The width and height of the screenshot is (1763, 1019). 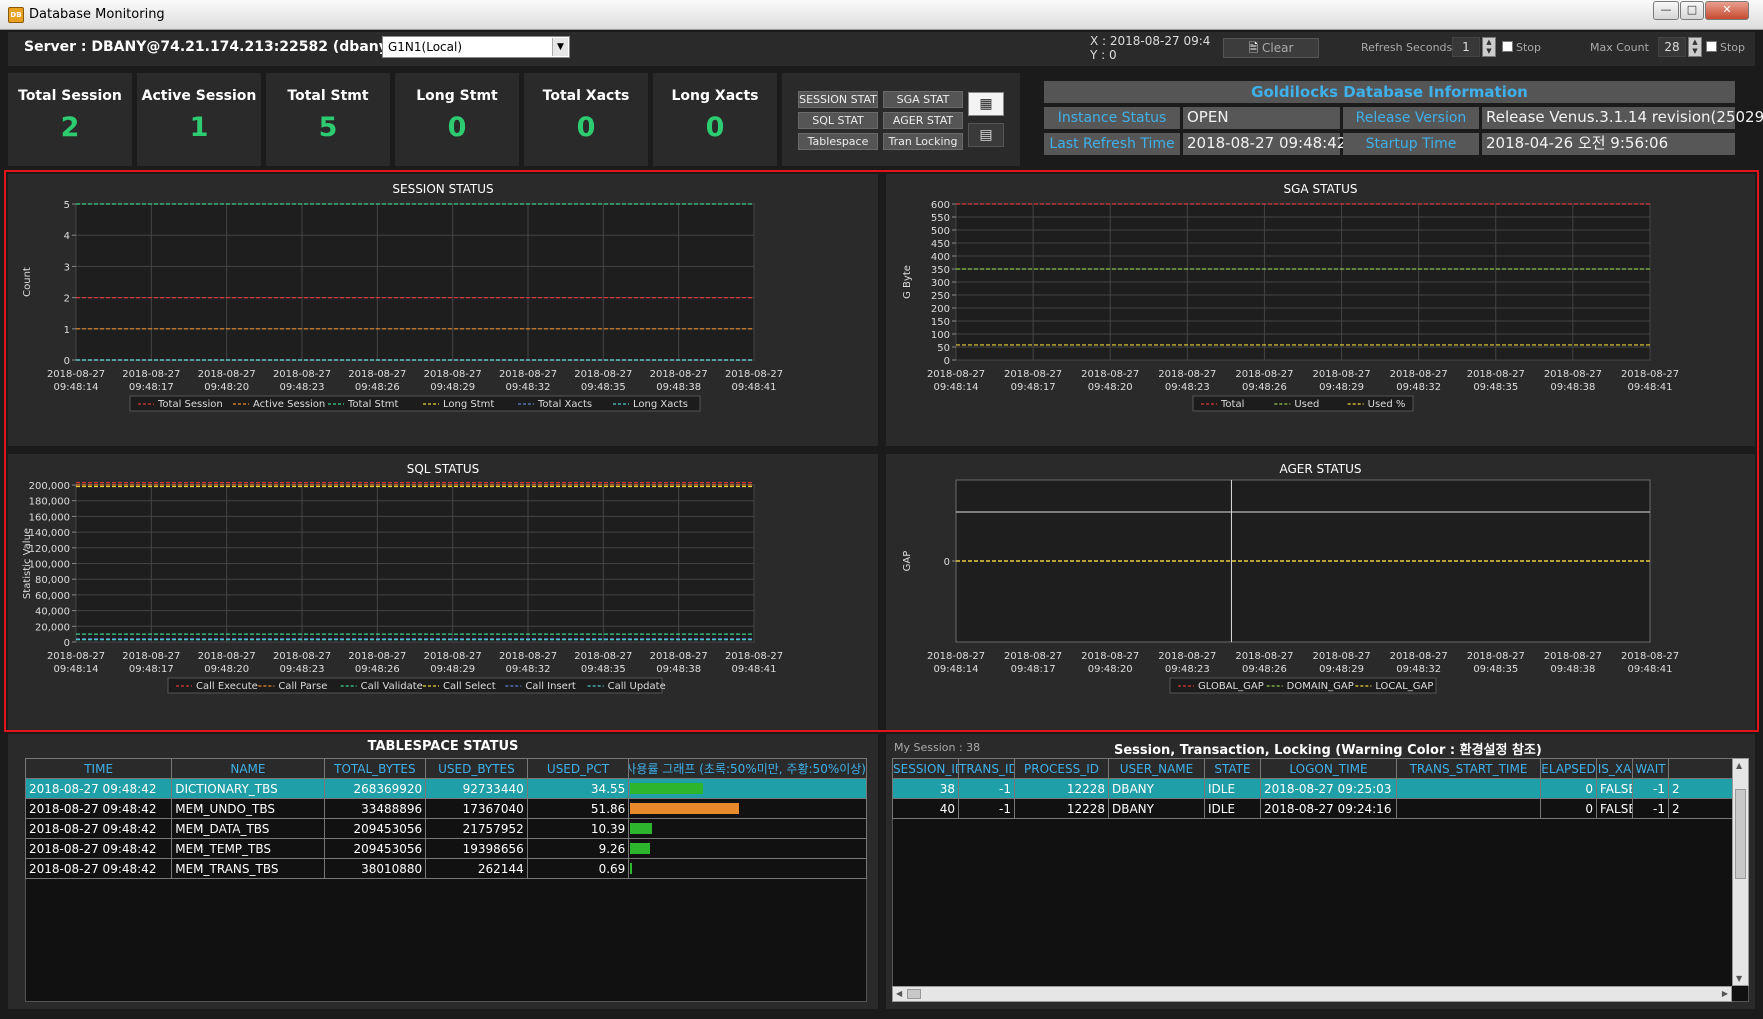 What do you see at coordinates (1507, 46) in the screenshot?
I see `stop-refresh-checkbox` at bounding box center [1507, 46].